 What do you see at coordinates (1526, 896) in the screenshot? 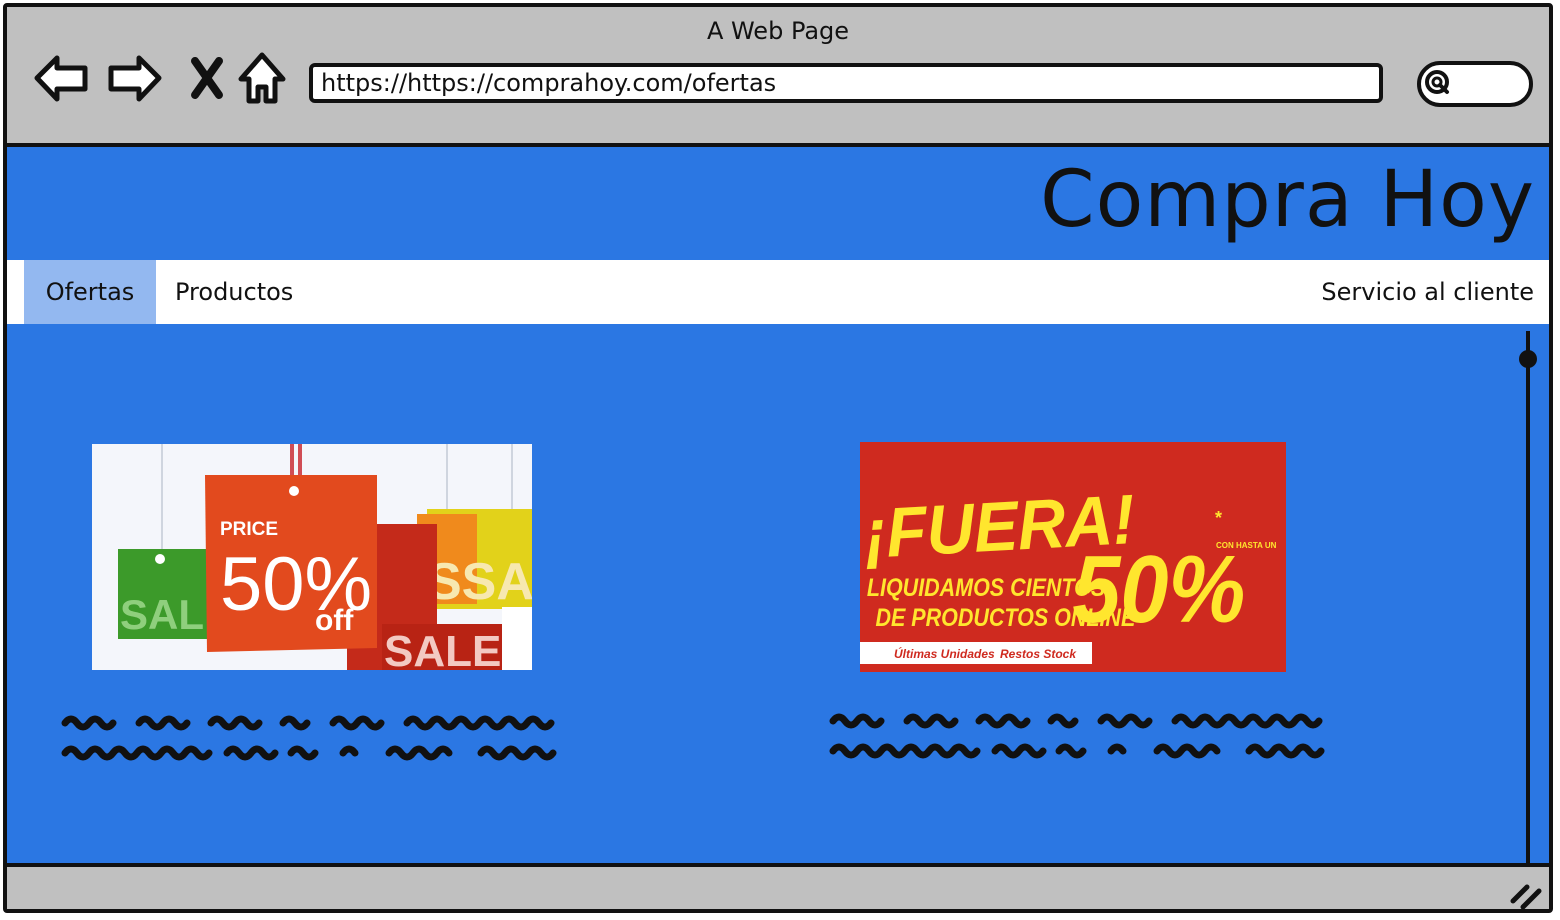
I see `resize-grip-icon` at bounding box center [1526, 896].